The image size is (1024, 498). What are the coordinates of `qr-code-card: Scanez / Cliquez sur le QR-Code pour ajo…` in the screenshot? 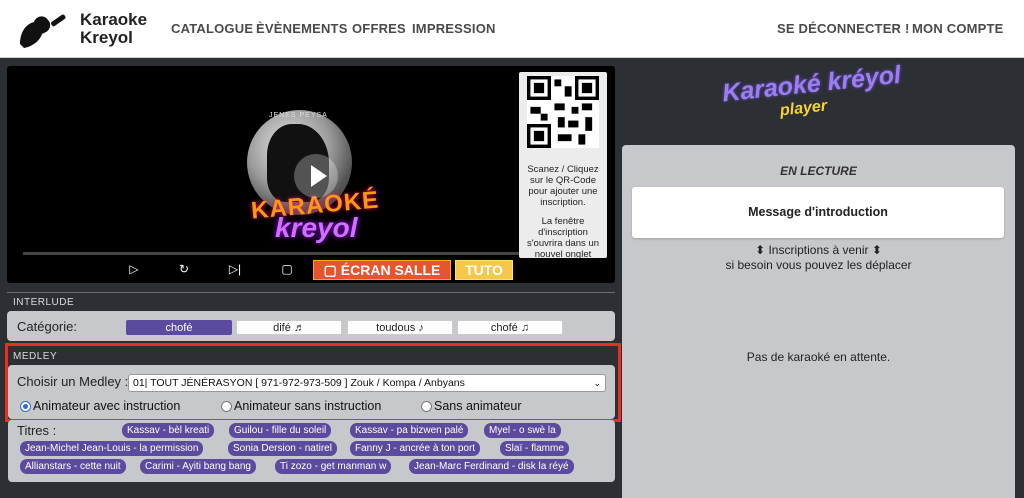 It's located at (563, 166).